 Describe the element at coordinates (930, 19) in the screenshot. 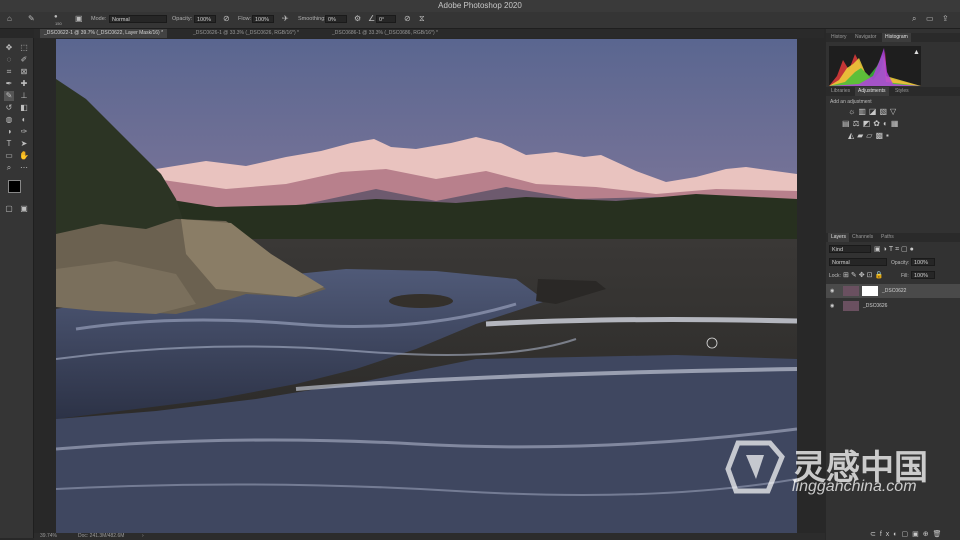

I see `workspace-icon: ▭` at that location.